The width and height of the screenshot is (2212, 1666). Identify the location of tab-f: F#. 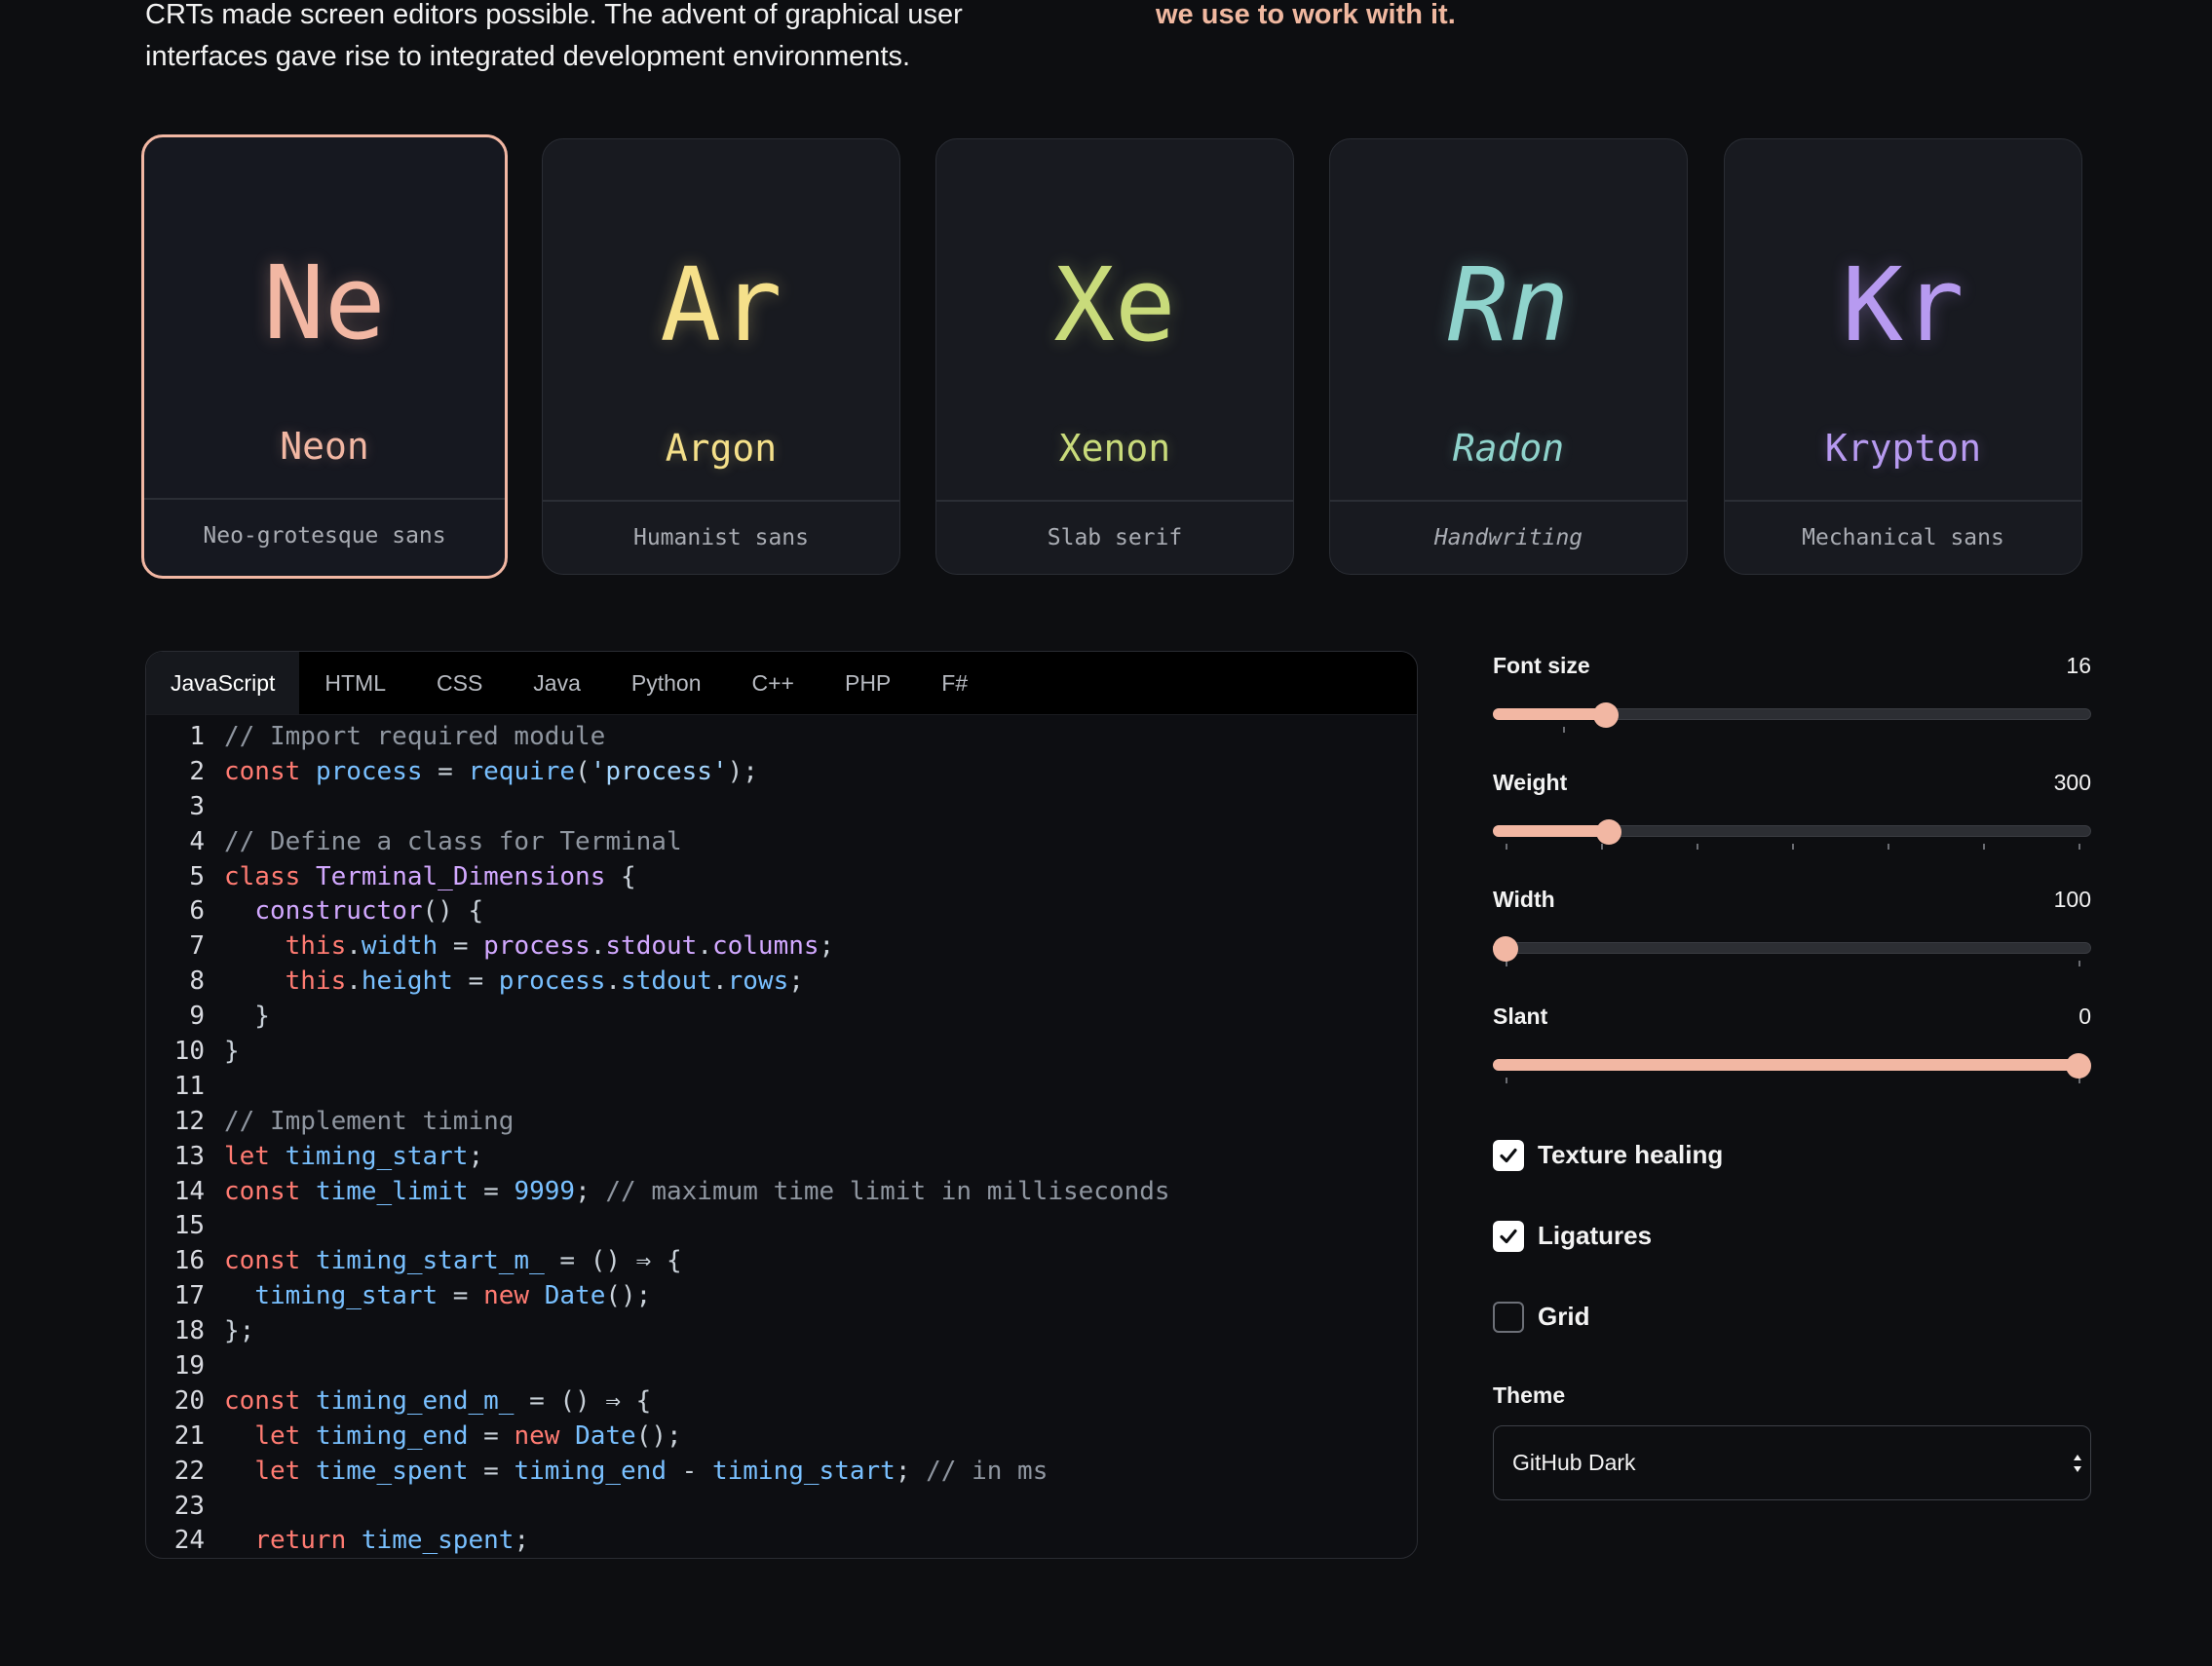
(955, 683).